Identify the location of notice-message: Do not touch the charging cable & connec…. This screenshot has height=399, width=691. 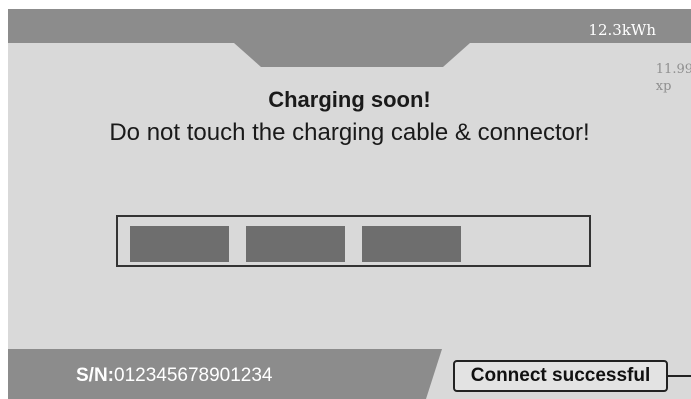
(349, 132).